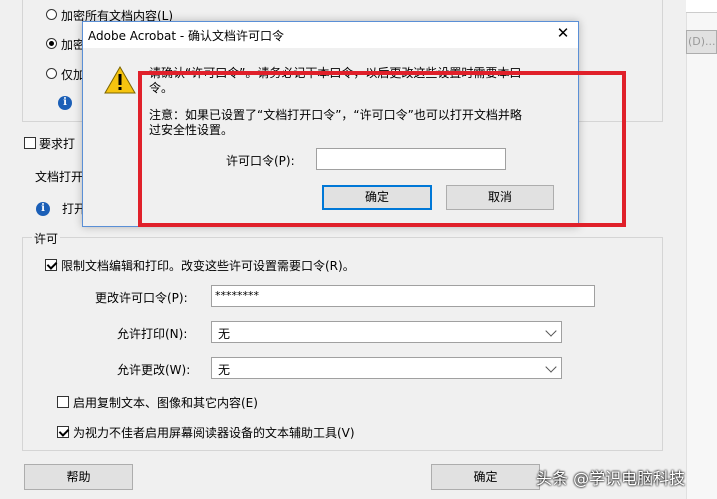 The image size is (717, 499). Describe the element at coordinates (186, 36) in the screenshot. I see `dialog-title: Adobe Acrobat - 确认文档许可口令` at that location.